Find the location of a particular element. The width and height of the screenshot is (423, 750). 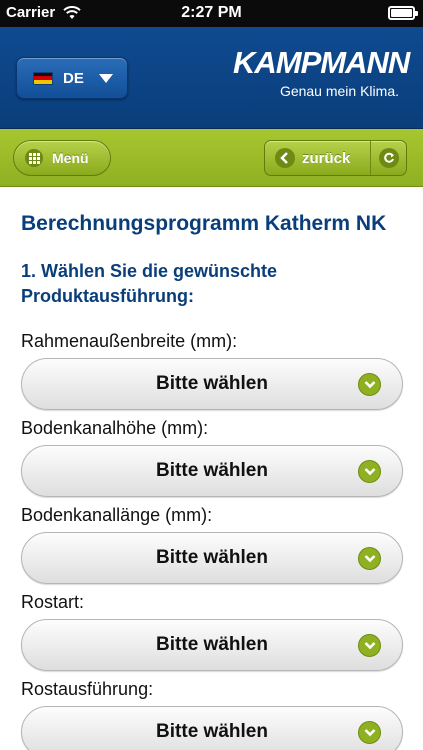

language-selector-button: DE is located at coordinates (72, 78).